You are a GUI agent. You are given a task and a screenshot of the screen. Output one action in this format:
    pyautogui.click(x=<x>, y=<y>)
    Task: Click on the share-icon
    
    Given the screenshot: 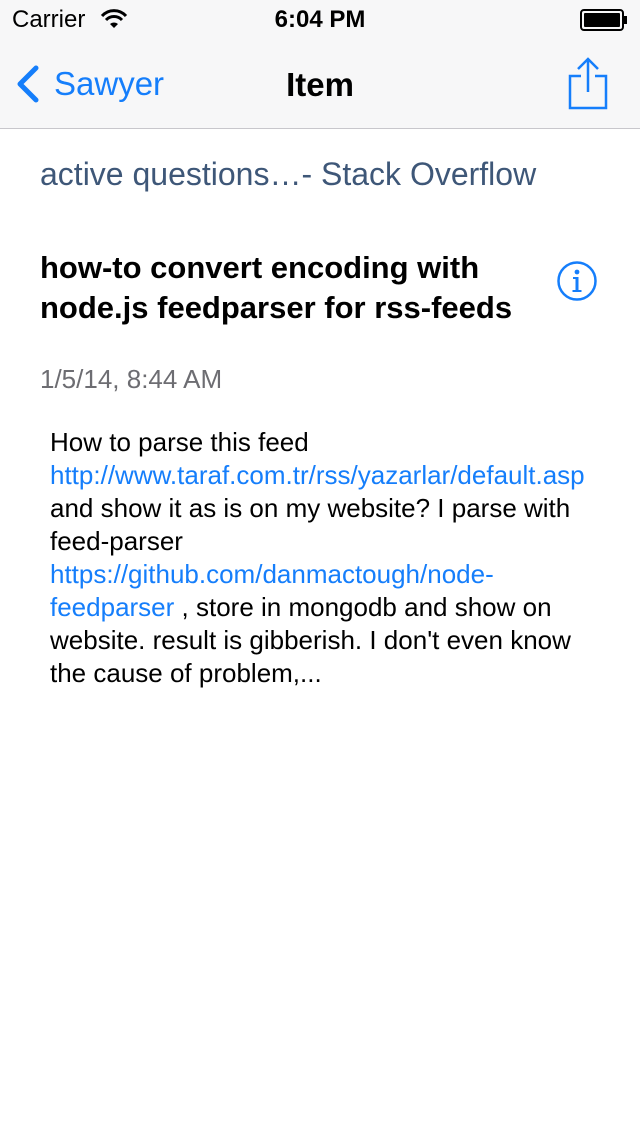 What is the action you would take?
    pyautogui.click(x=588, y=83)
    